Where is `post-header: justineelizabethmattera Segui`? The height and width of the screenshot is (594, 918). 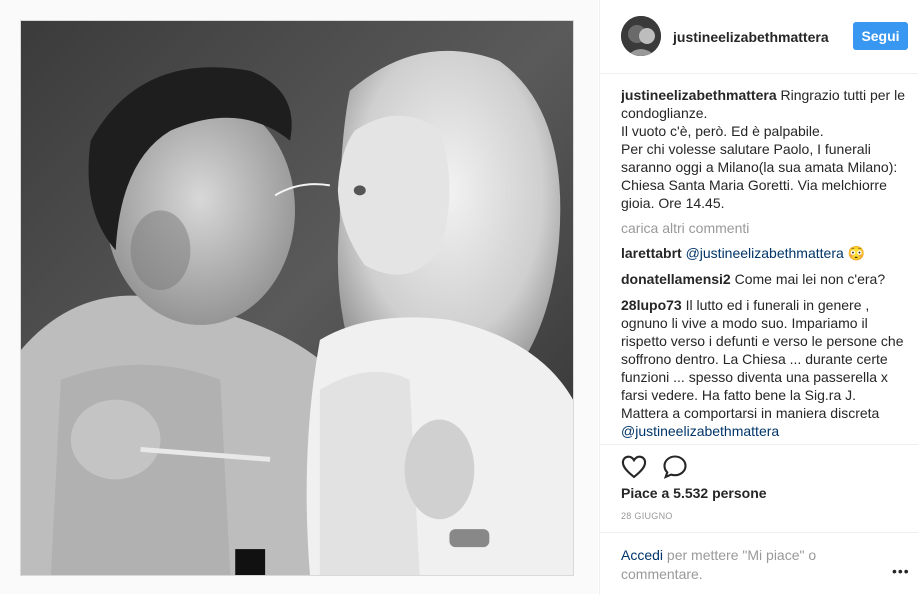
post-header: justineelizabethmattera Segui is located at coordinates (759, 37).